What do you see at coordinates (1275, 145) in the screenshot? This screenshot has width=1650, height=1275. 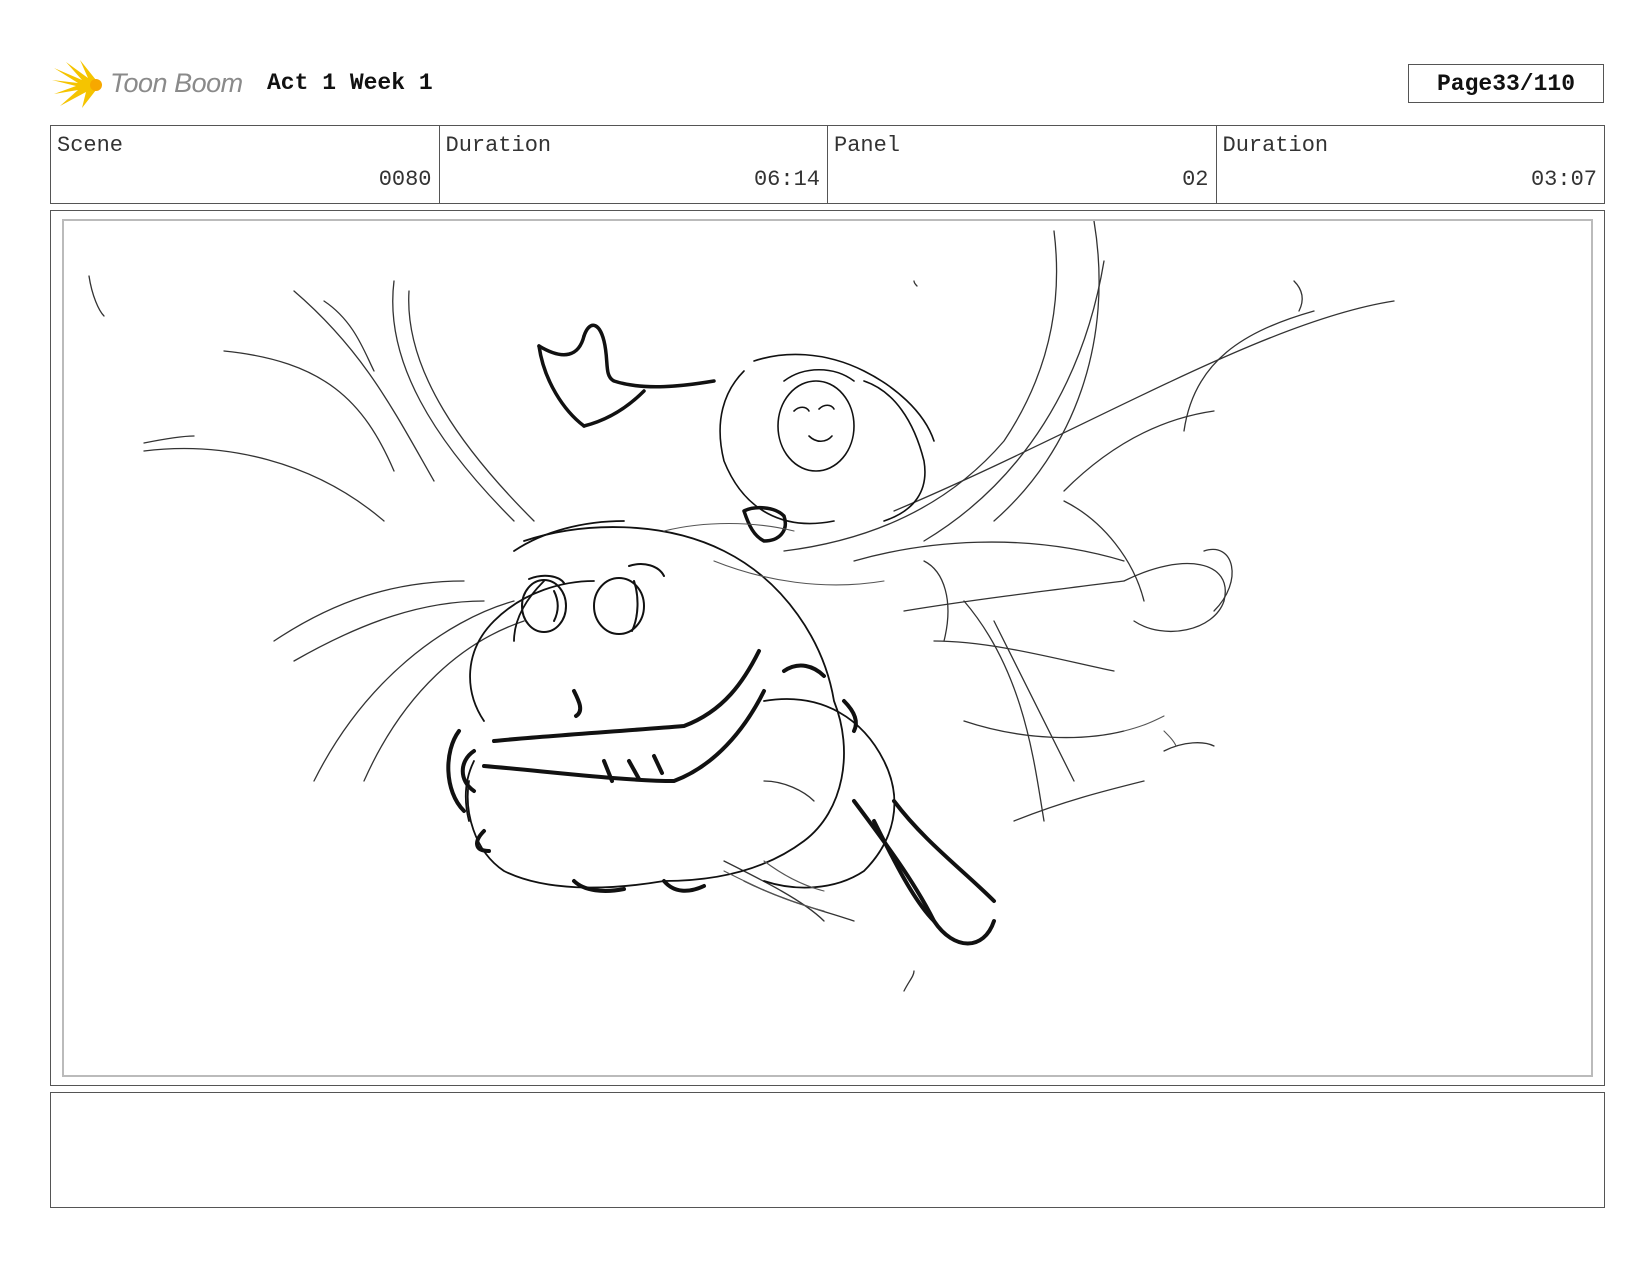 I see `panel-duration-label: Duration` at bounding box center [1275, 145].